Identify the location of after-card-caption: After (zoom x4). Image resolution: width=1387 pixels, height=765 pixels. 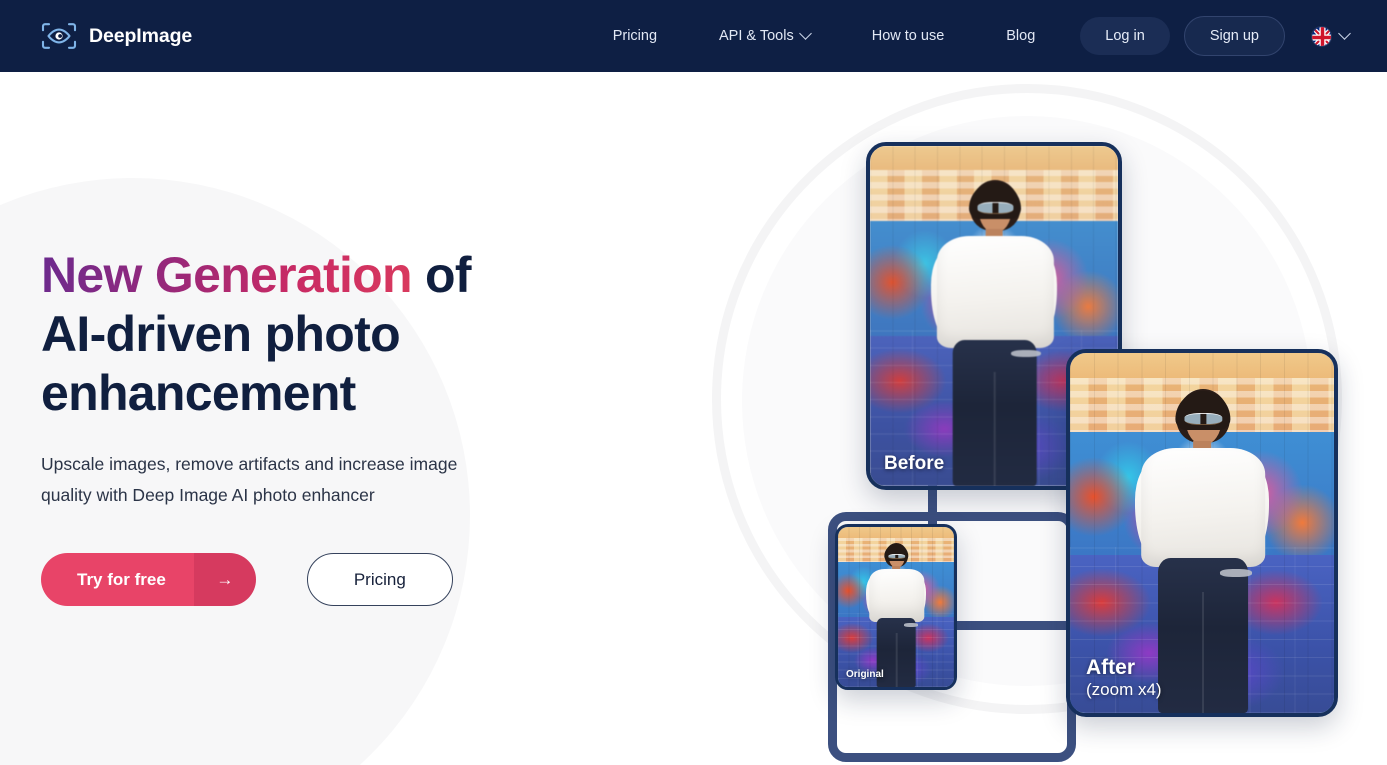
(1124, 677).